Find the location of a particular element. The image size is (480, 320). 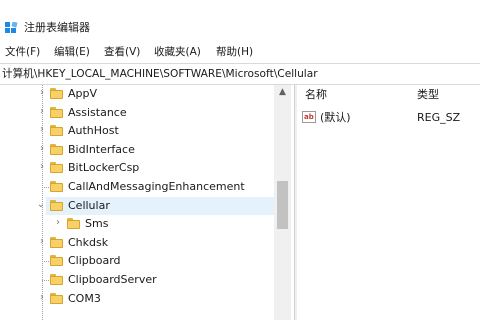

tree-item-label: Assistance is located at coordinates (97, 112).